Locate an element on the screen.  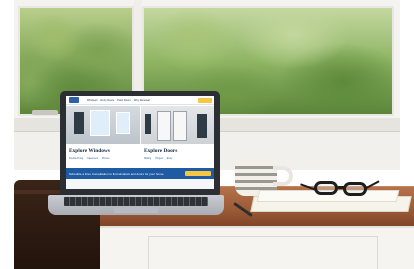
laptop-trackpad is located at coordinates (136, 210).